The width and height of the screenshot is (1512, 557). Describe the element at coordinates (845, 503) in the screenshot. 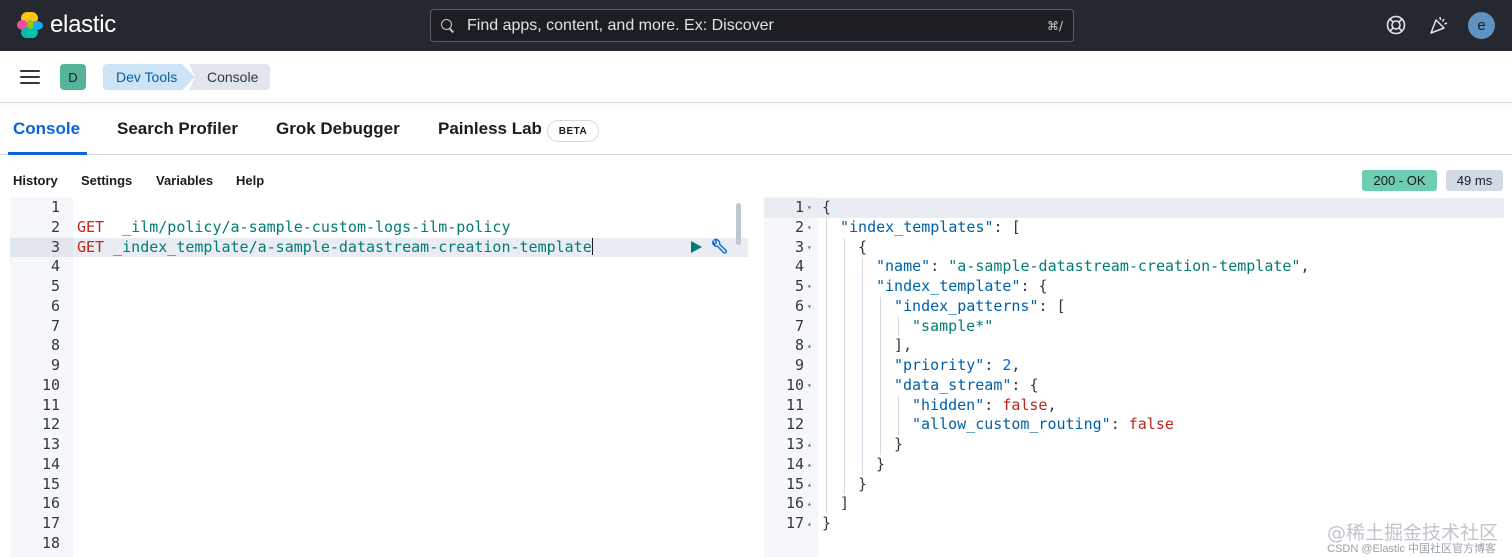

I see `code-token: ]` at that location.